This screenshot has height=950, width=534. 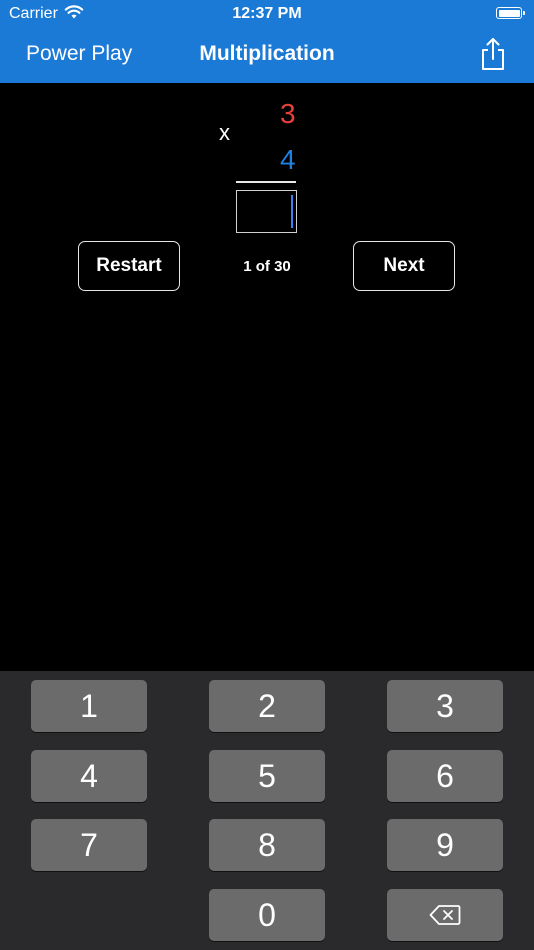 I want to click on status-bar: Carrier 12:37 PM, so click(x=267, y=14).